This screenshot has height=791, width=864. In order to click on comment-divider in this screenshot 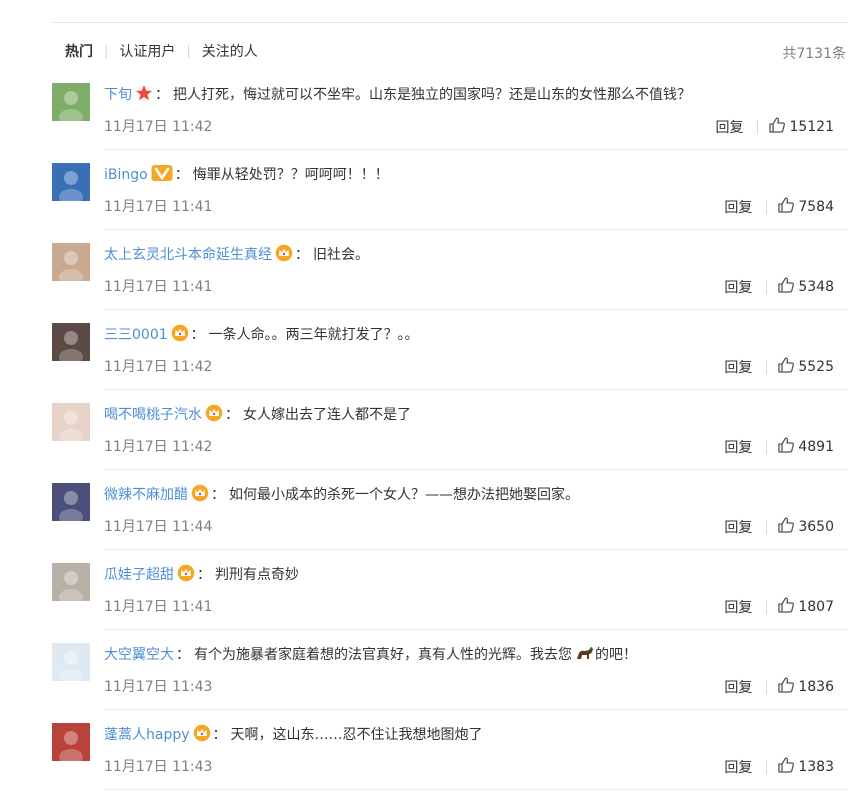, I will do `click(476, 789)`.